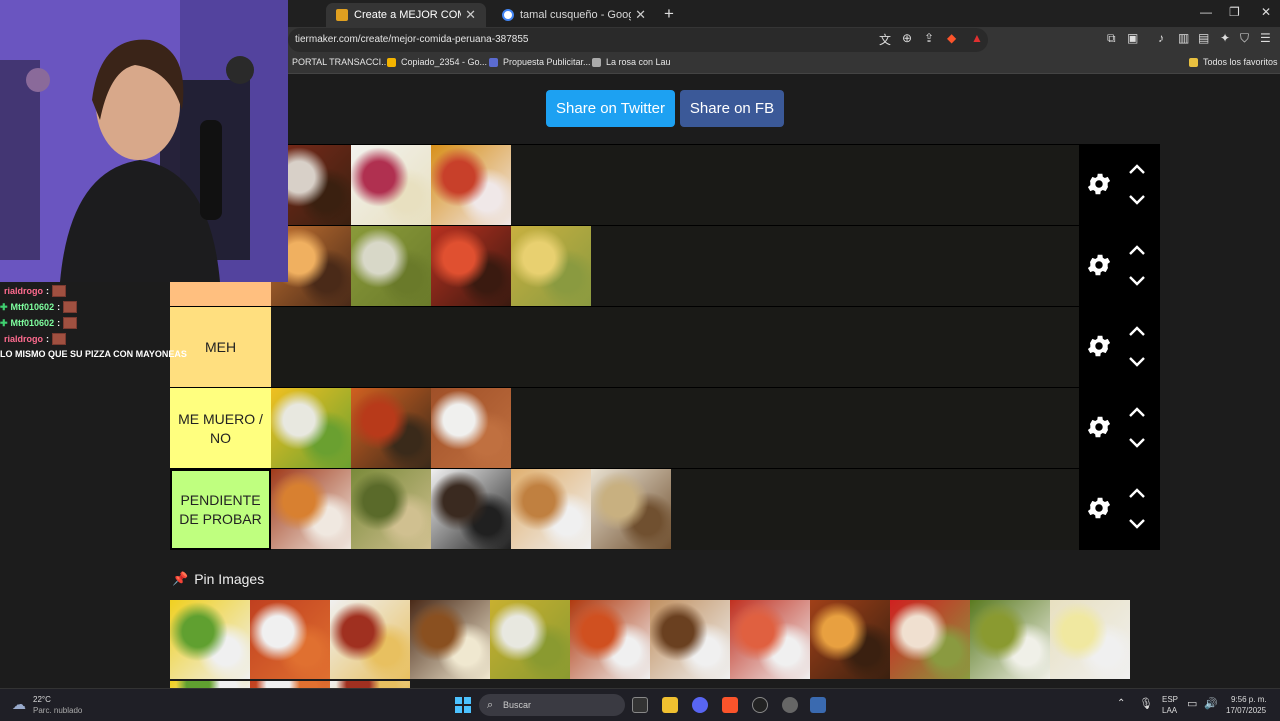  What do you see at coordinates (907, 38) in the screenshot?
I see `zoom-icon: ⊕` at bounding box center [907, 38].